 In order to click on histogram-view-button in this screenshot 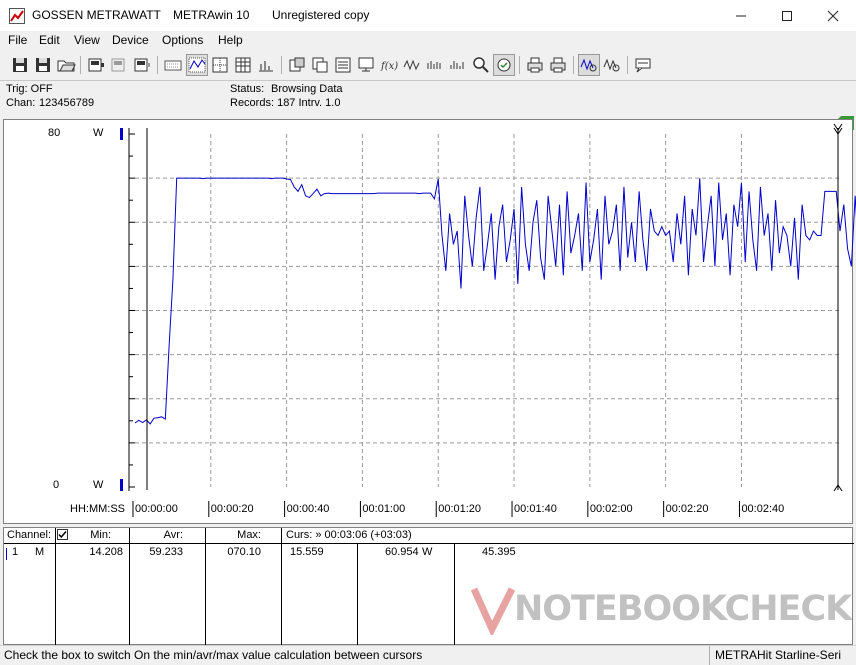, I will do `click(266, 65)`.